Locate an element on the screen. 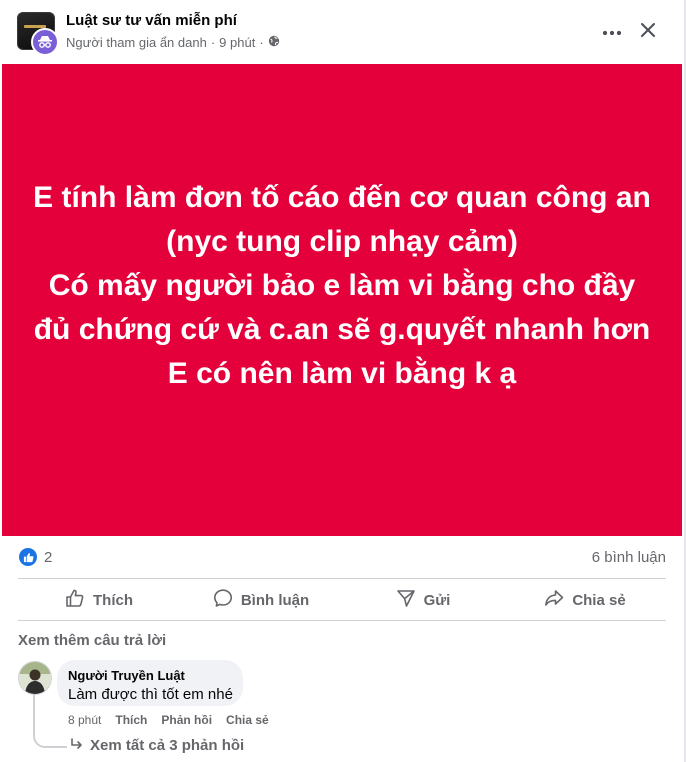 Image resolution: width=686 pixels, height=762 pixels. post-actions: Thích Bình luận Gửi Chia sẻ is located at coordinates (342, 600).